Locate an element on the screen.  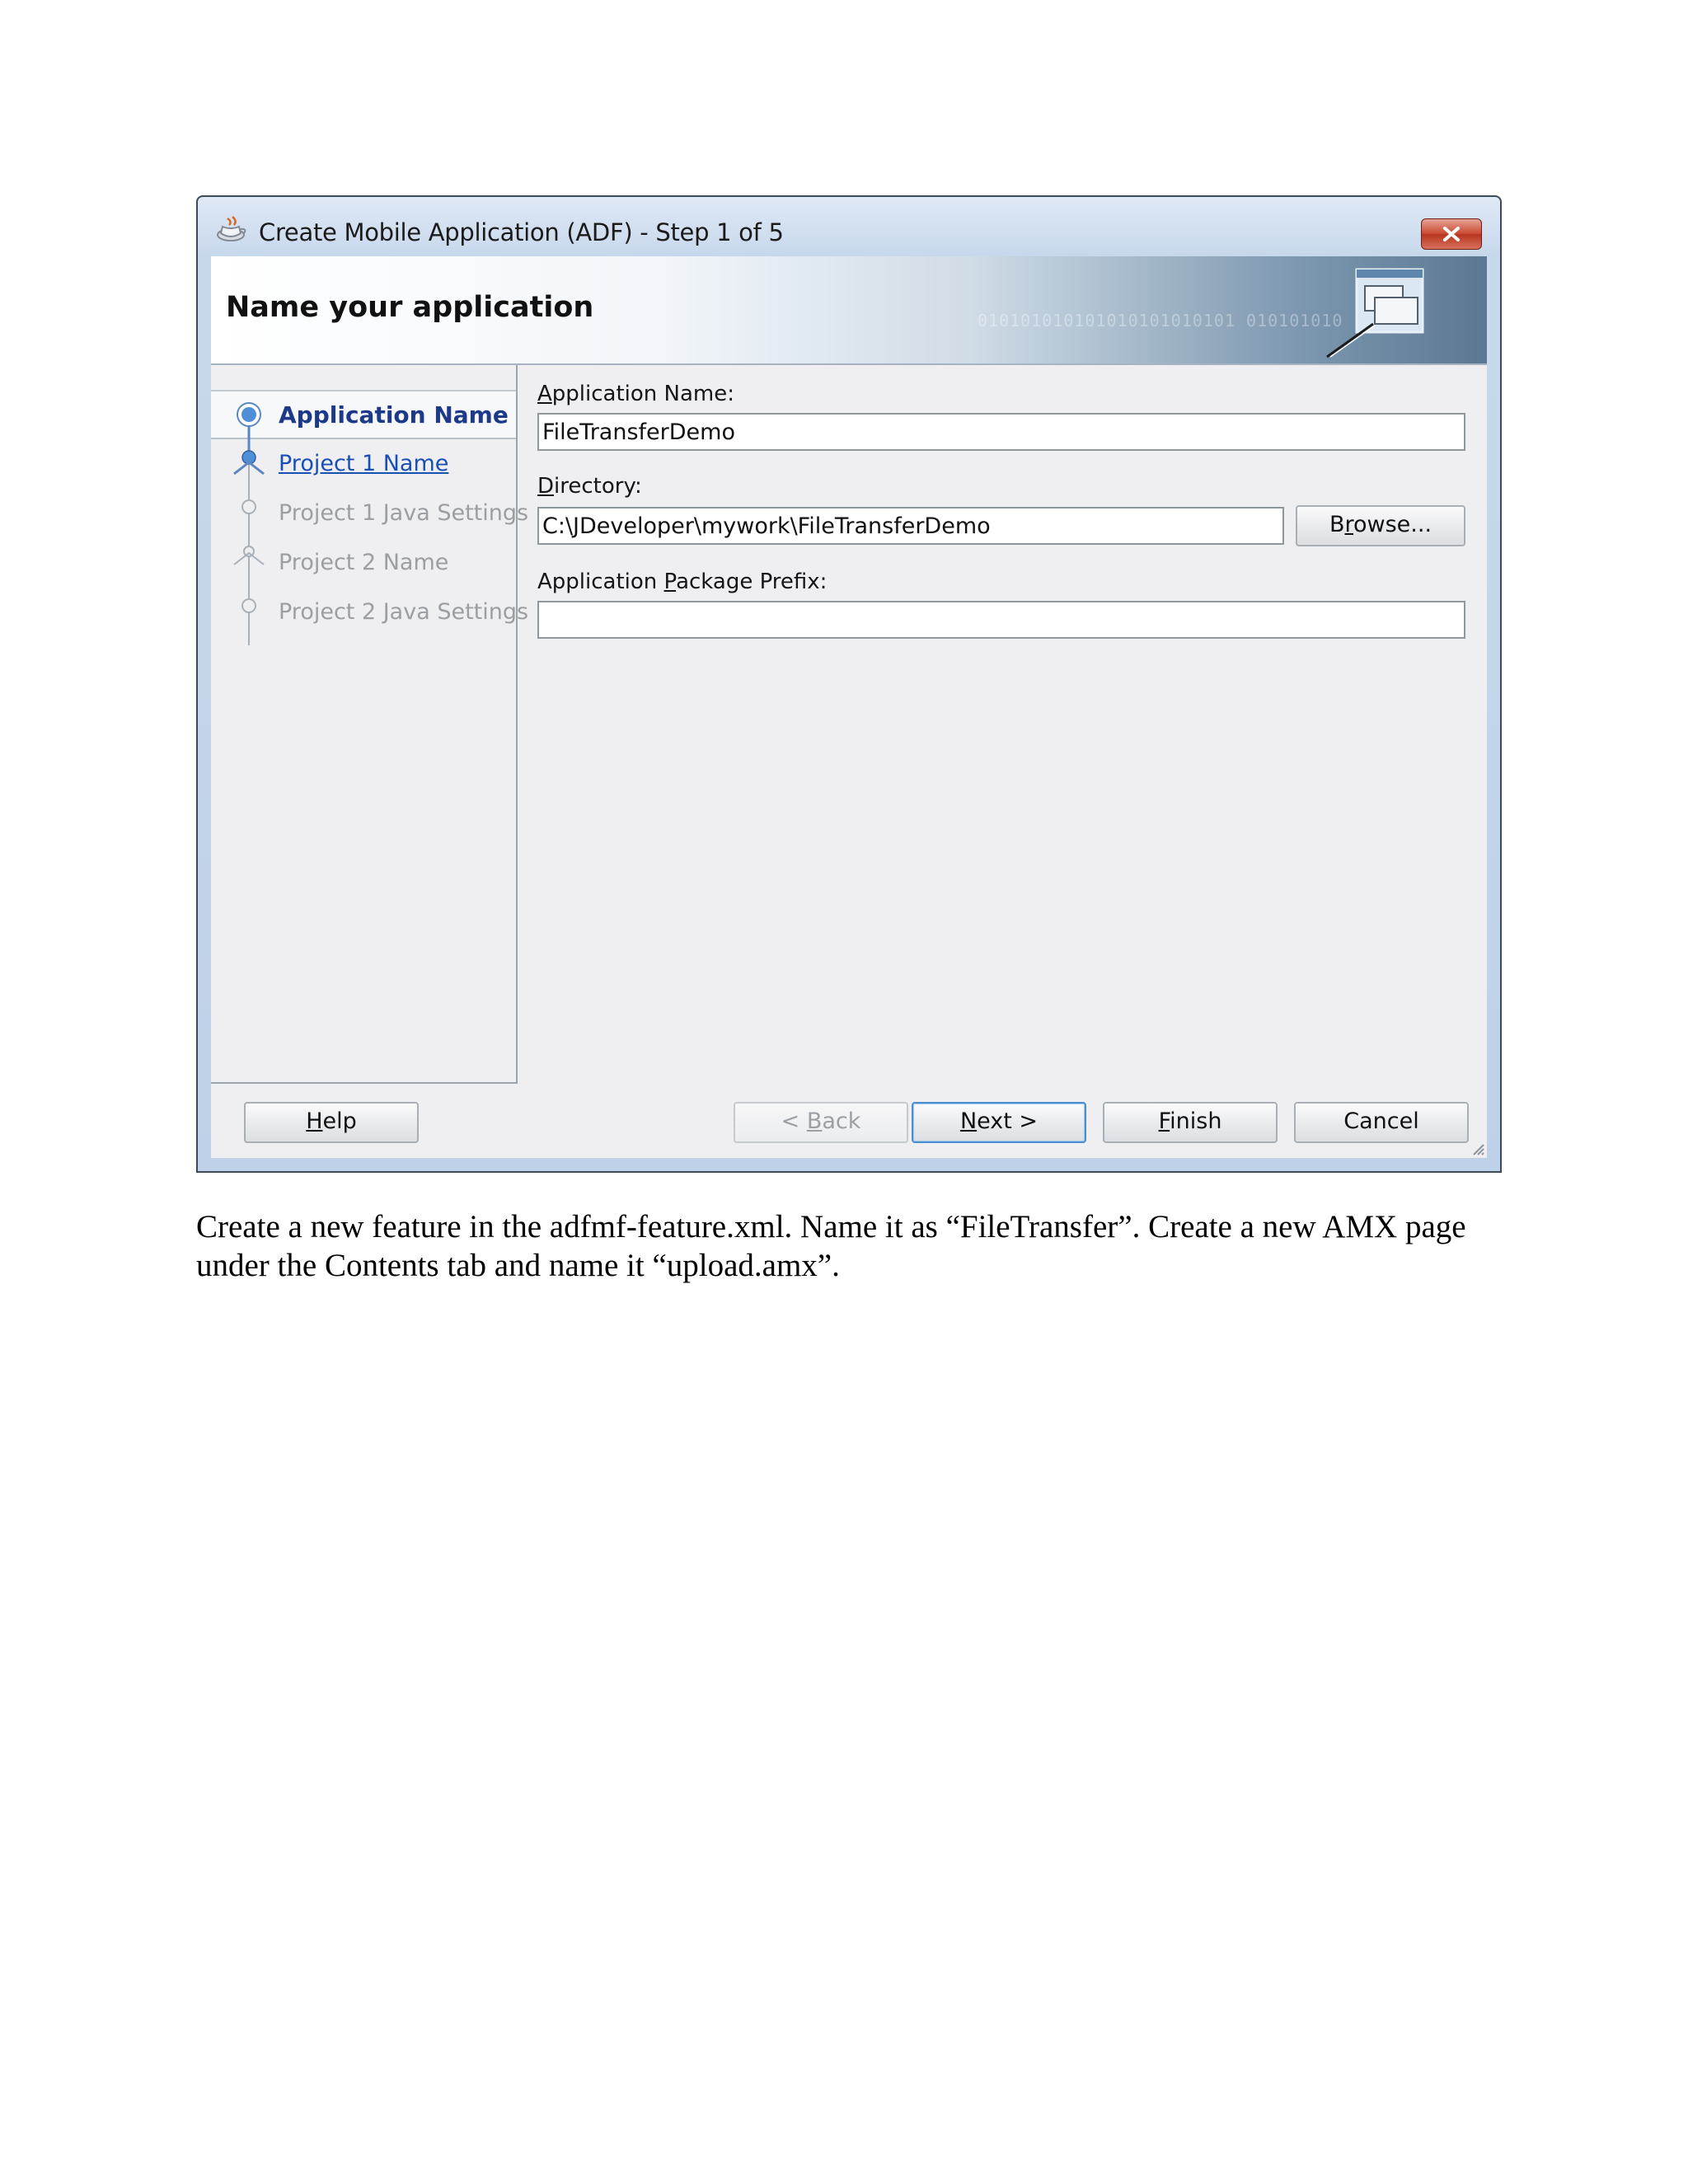
btn-text: elp is located at coordinates (339, 1121).